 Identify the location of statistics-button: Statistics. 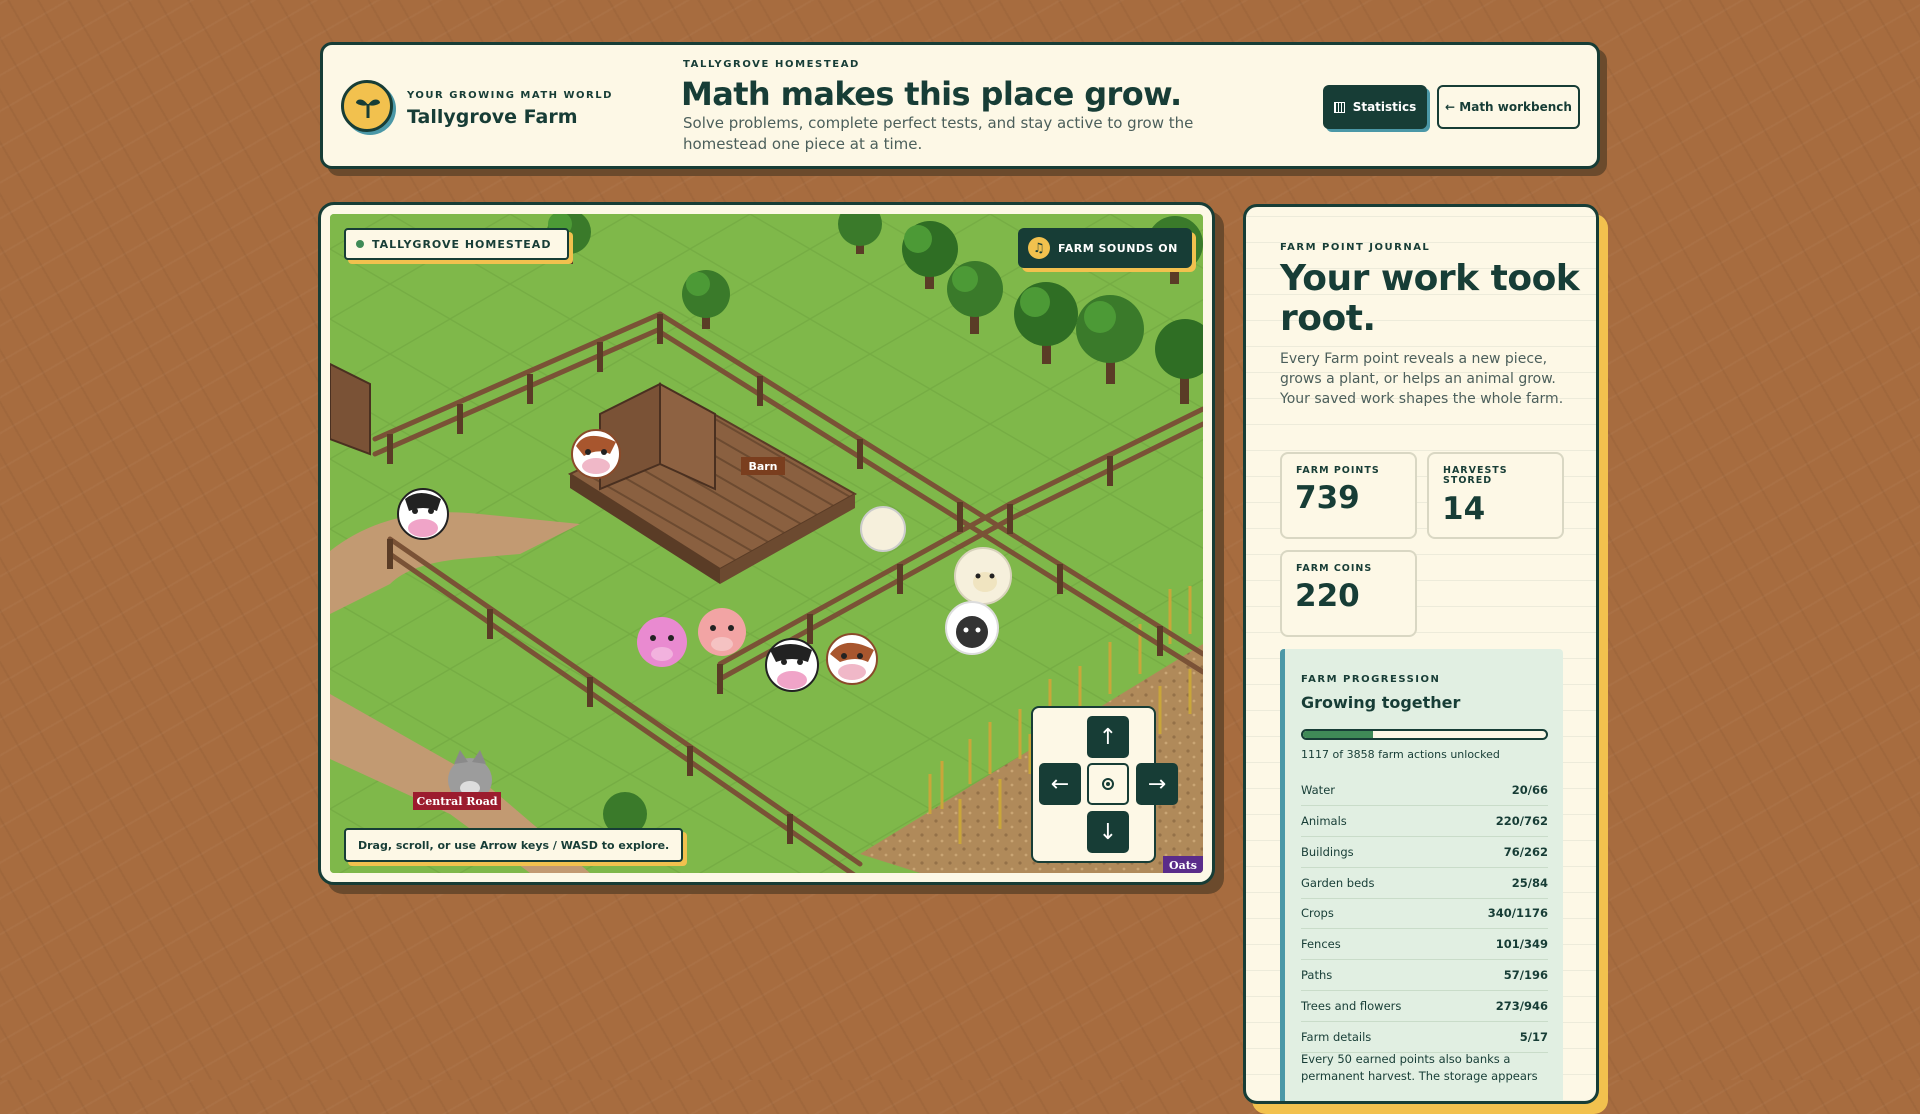
(1375, 107).